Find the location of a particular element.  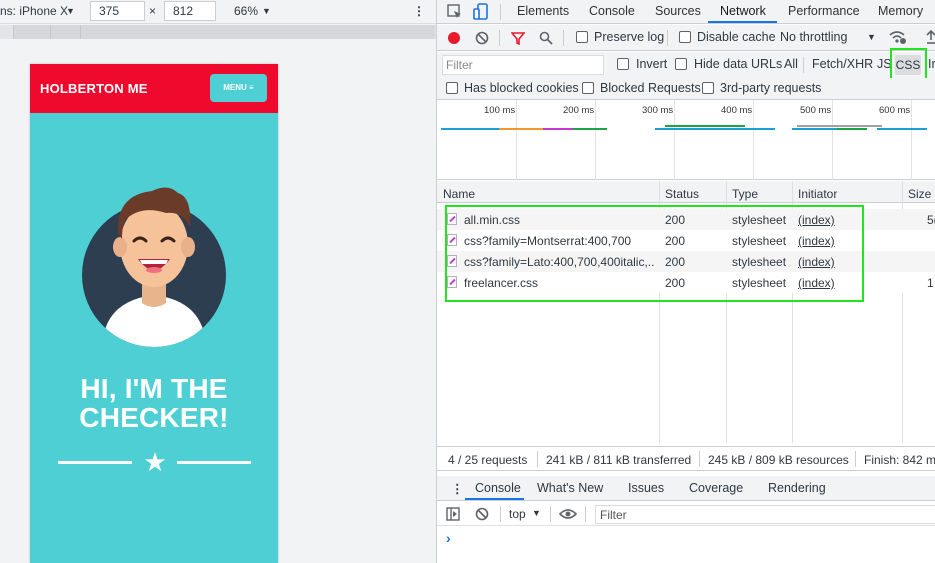

record-icon is located at coordinates (454, 38).